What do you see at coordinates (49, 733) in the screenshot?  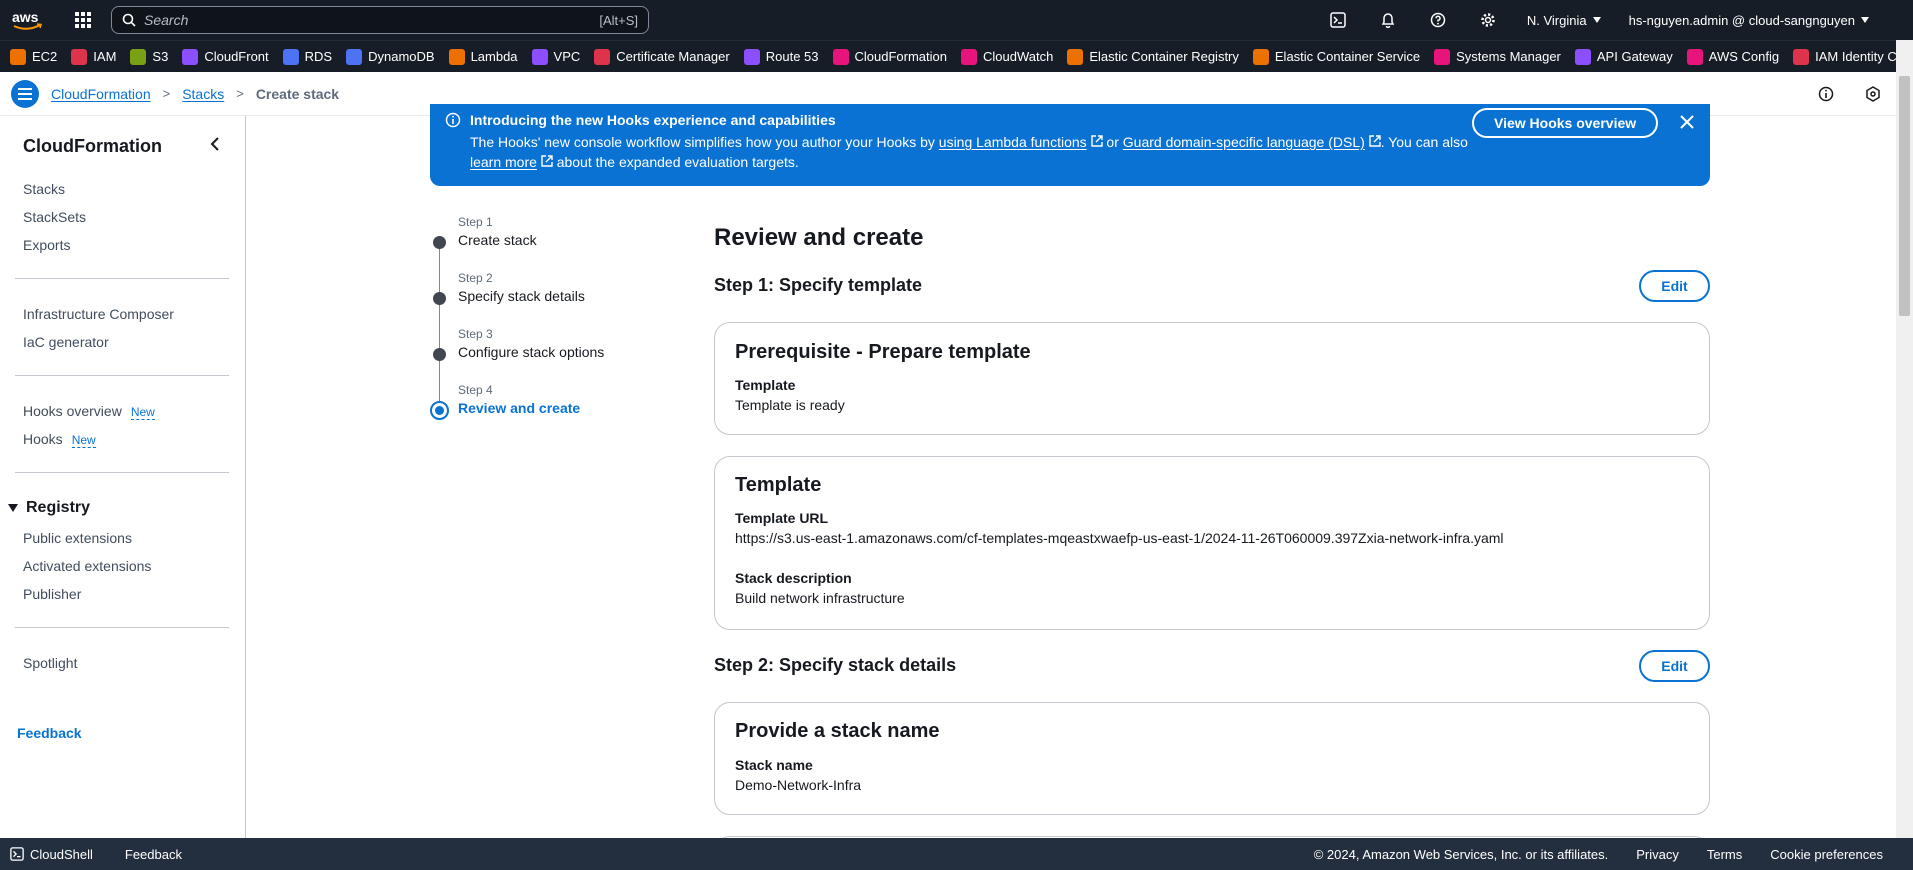 I see `sidebar-feedback-link: Feedback` at bounding box center [49, 733].